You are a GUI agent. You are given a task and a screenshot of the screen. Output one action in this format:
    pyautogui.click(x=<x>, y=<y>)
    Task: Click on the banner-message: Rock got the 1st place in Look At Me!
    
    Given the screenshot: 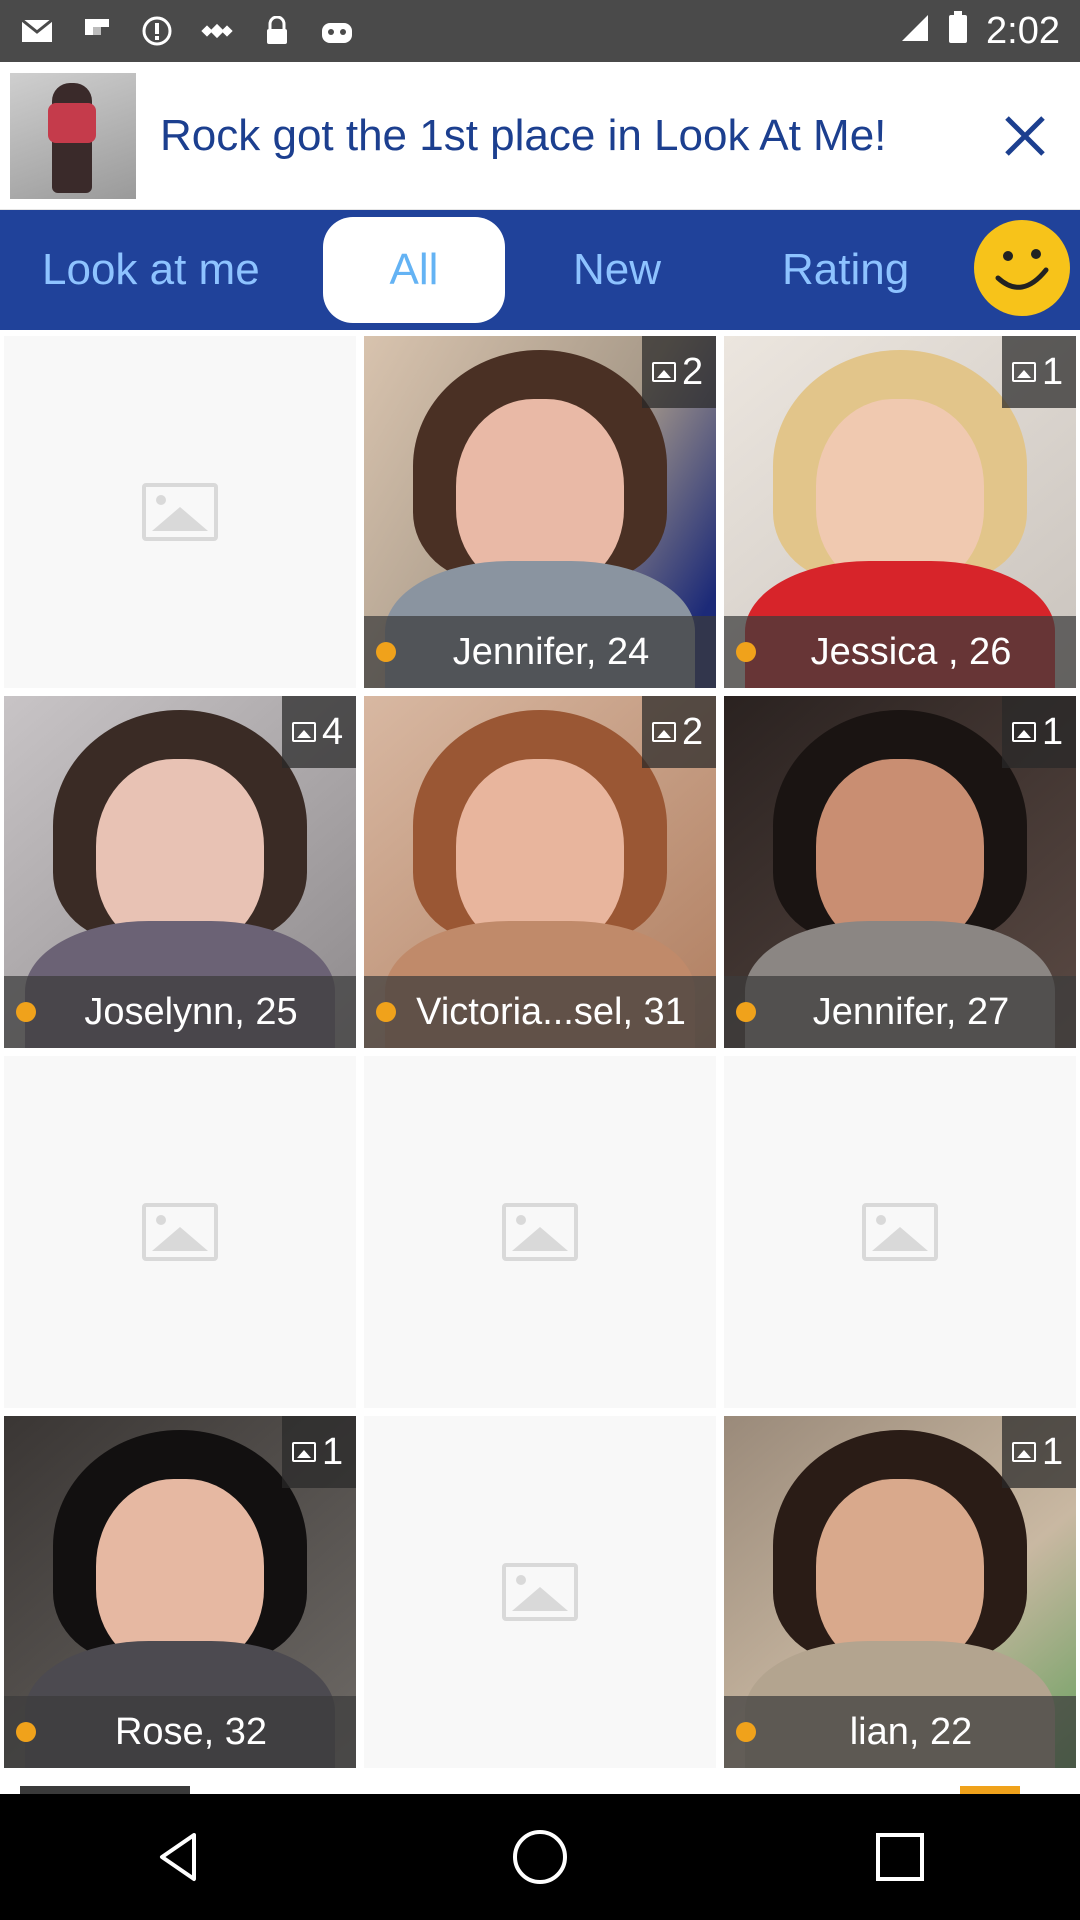 What is the action you would take?
    pyautogui.click(x=570, y=136)
    